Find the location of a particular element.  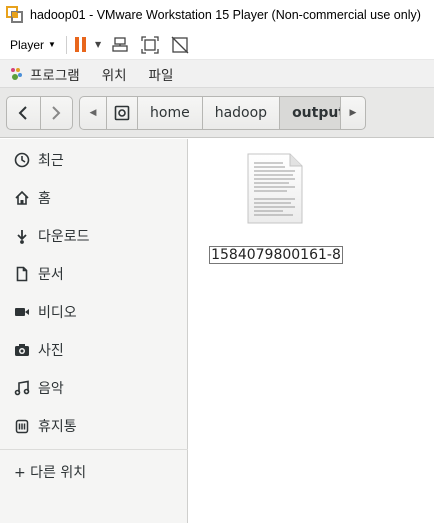

video-icon is located at coordinates (22, 312).